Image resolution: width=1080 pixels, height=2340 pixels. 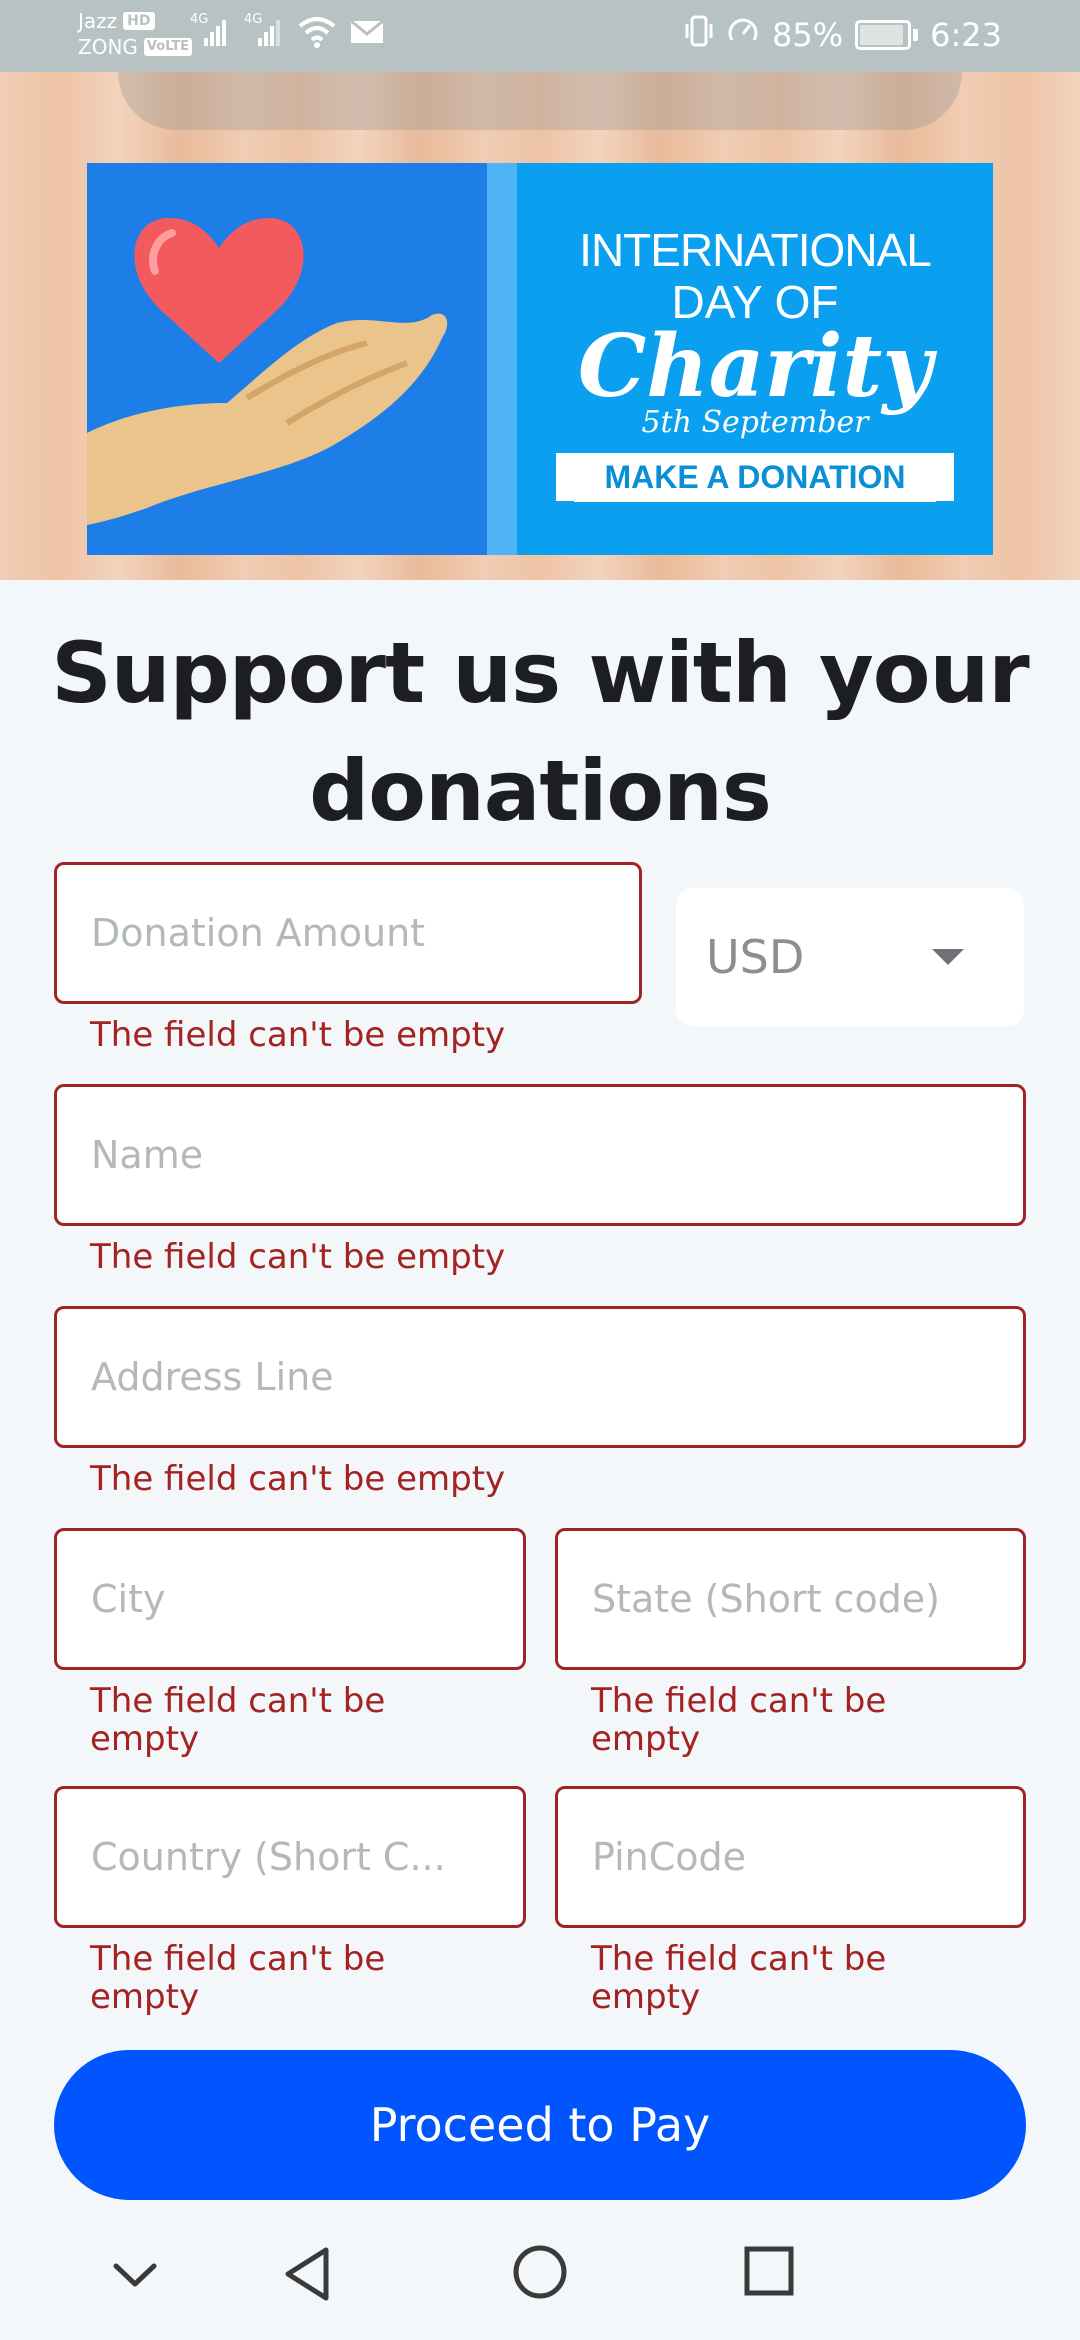 What do you see at coordinates (367, 34) in the screenshot?
I see `mail-icon` at bounding box center [367, 34].